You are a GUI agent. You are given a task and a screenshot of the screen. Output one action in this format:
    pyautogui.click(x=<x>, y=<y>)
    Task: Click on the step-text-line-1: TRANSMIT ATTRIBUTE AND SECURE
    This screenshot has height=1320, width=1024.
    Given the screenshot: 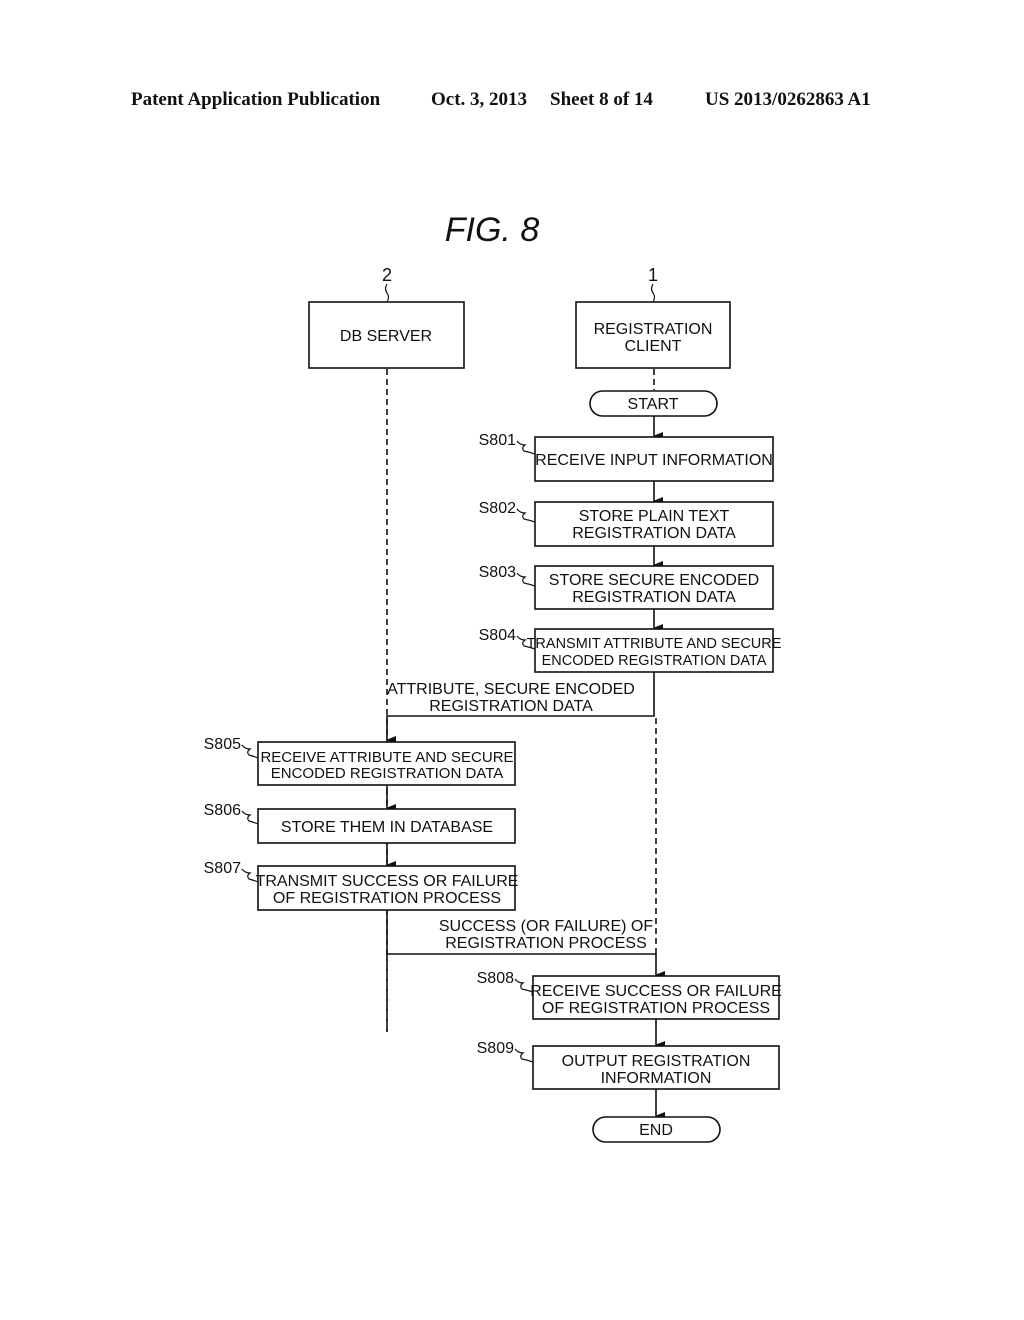 What is the action you would take?
    pyautogui.click(x=654, y=644)
    